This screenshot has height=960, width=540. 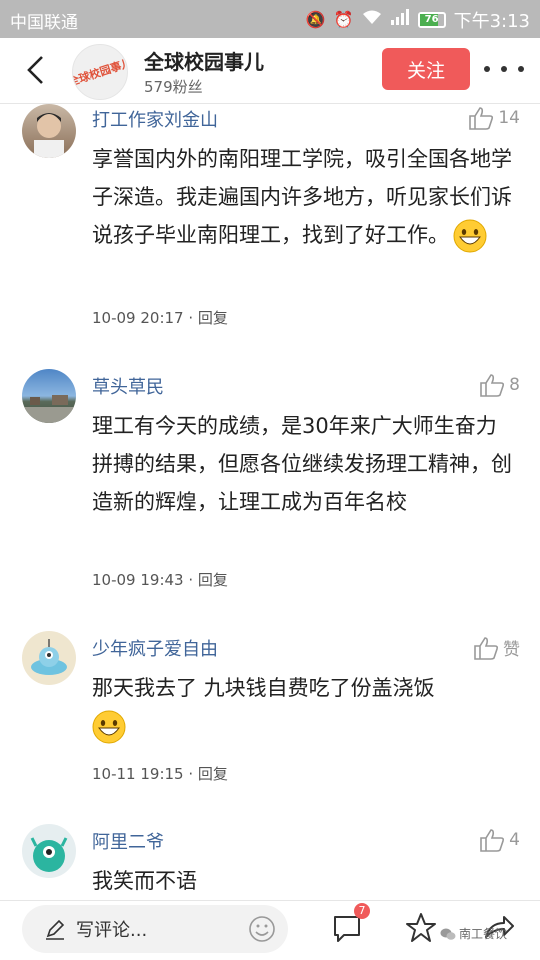 I want to click on channel-avatar: 全球校园事儿, so click(x=100, y=72).